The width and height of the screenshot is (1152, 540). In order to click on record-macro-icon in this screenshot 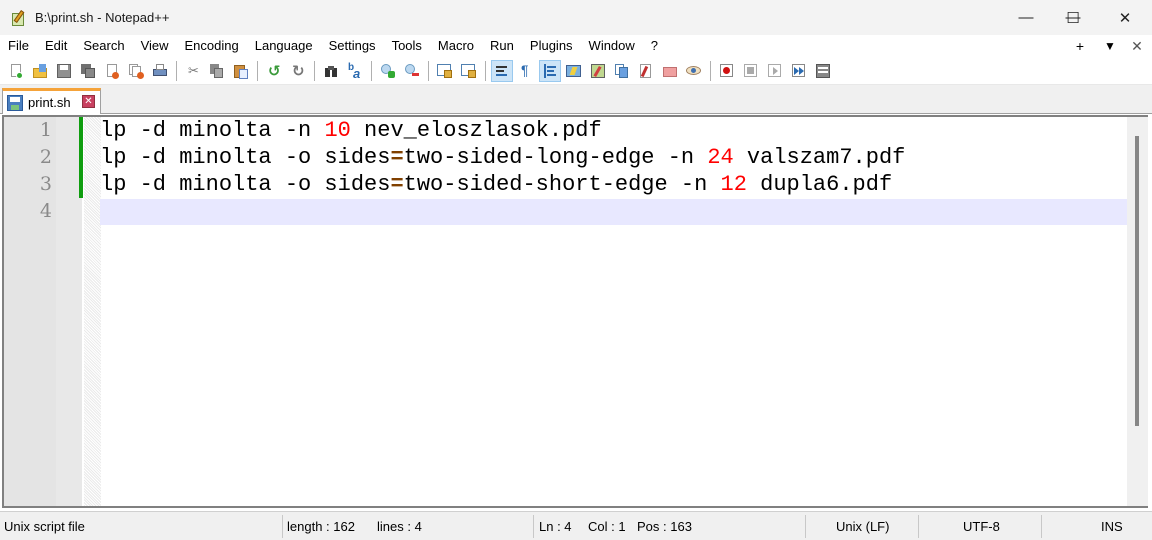, I will do `click(727, 71)`.